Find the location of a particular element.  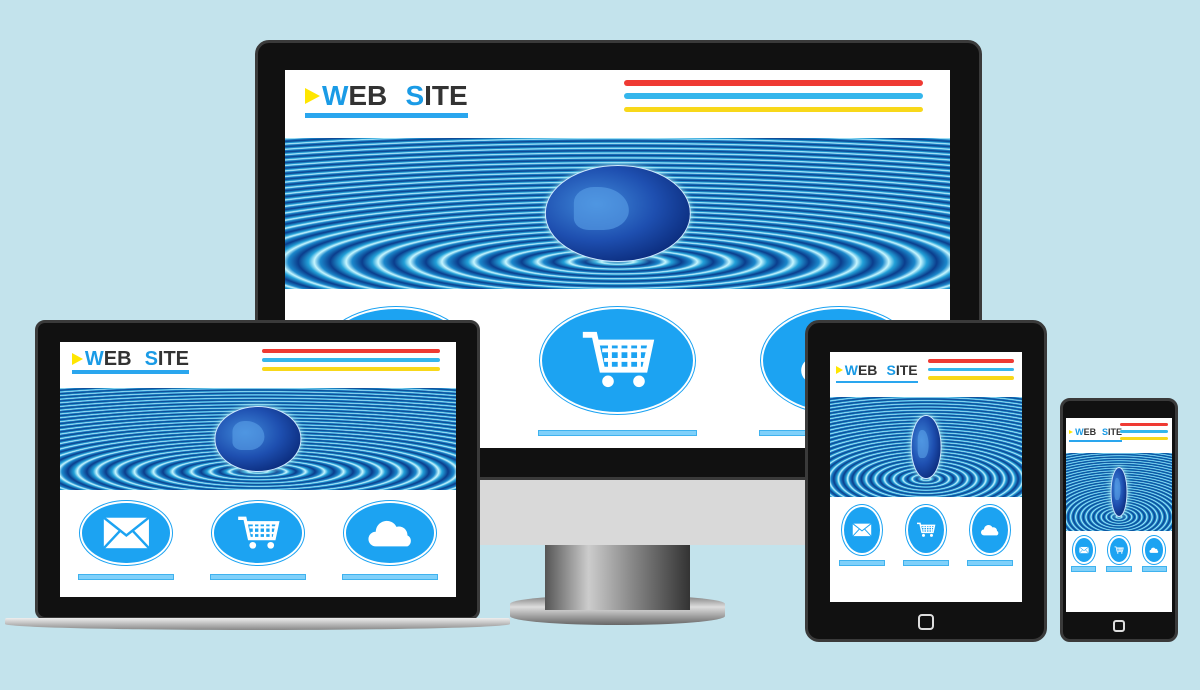

laptop-base is located at coordinates (257, 624).